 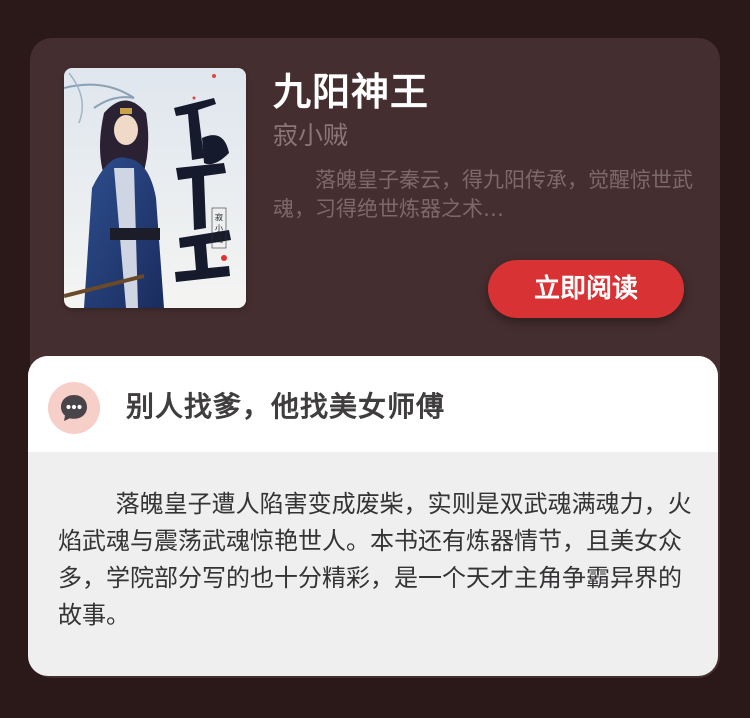 What do you see at coordinates (351, 92) in the screenshot?
I see `book-title: 九阳神王` at bounding box center [351, 92].